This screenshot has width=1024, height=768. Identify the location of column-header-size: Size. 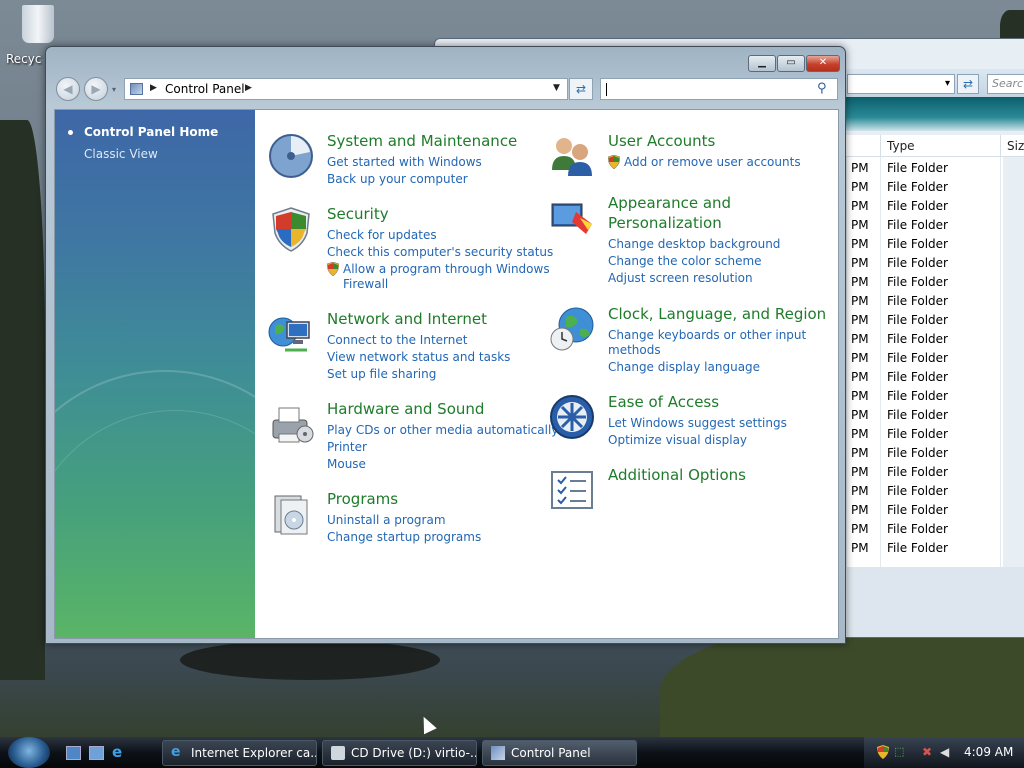
(1015, 146).